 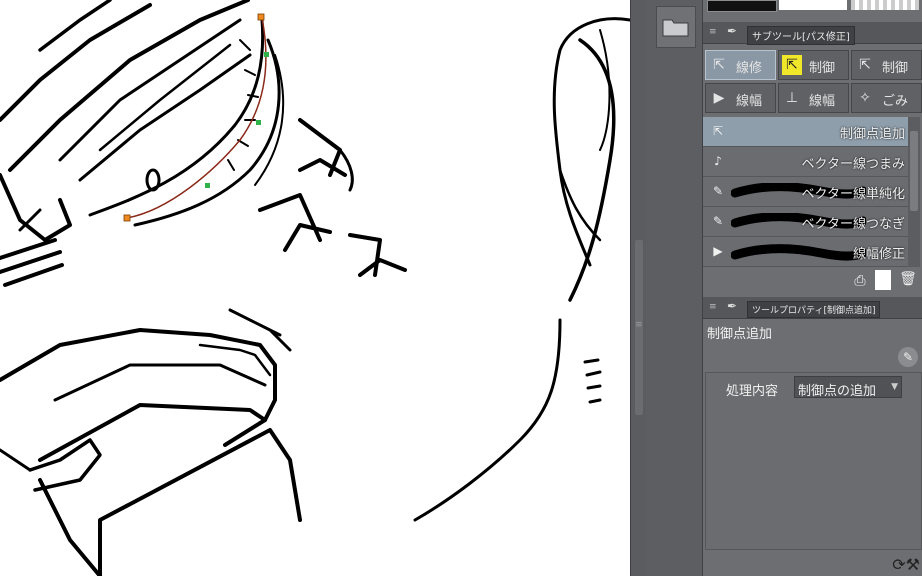 I want to click on sub-color-swatch, so click(x=813, y=5).